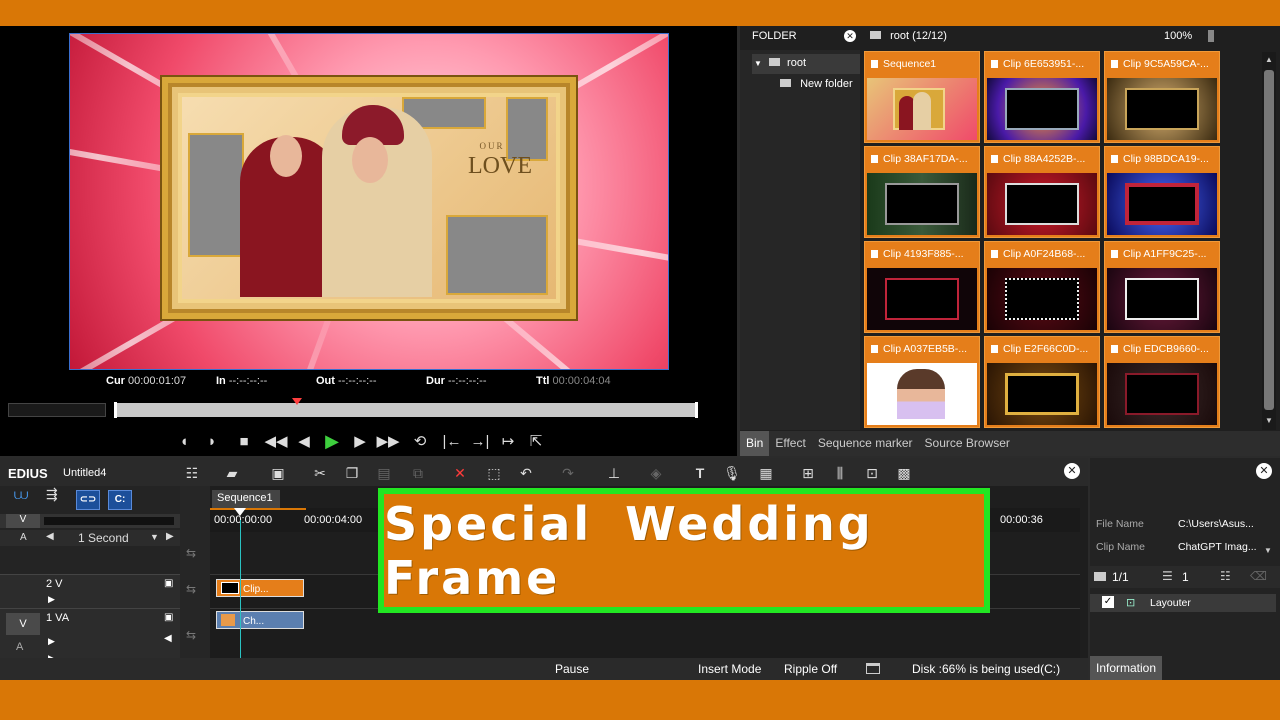 The height and width of the screenshot is (720, 1280). What do you see at coordinates (244, 441) in the screenshot?
I see `stop-icon: ■` at bounding box center [244, 441].